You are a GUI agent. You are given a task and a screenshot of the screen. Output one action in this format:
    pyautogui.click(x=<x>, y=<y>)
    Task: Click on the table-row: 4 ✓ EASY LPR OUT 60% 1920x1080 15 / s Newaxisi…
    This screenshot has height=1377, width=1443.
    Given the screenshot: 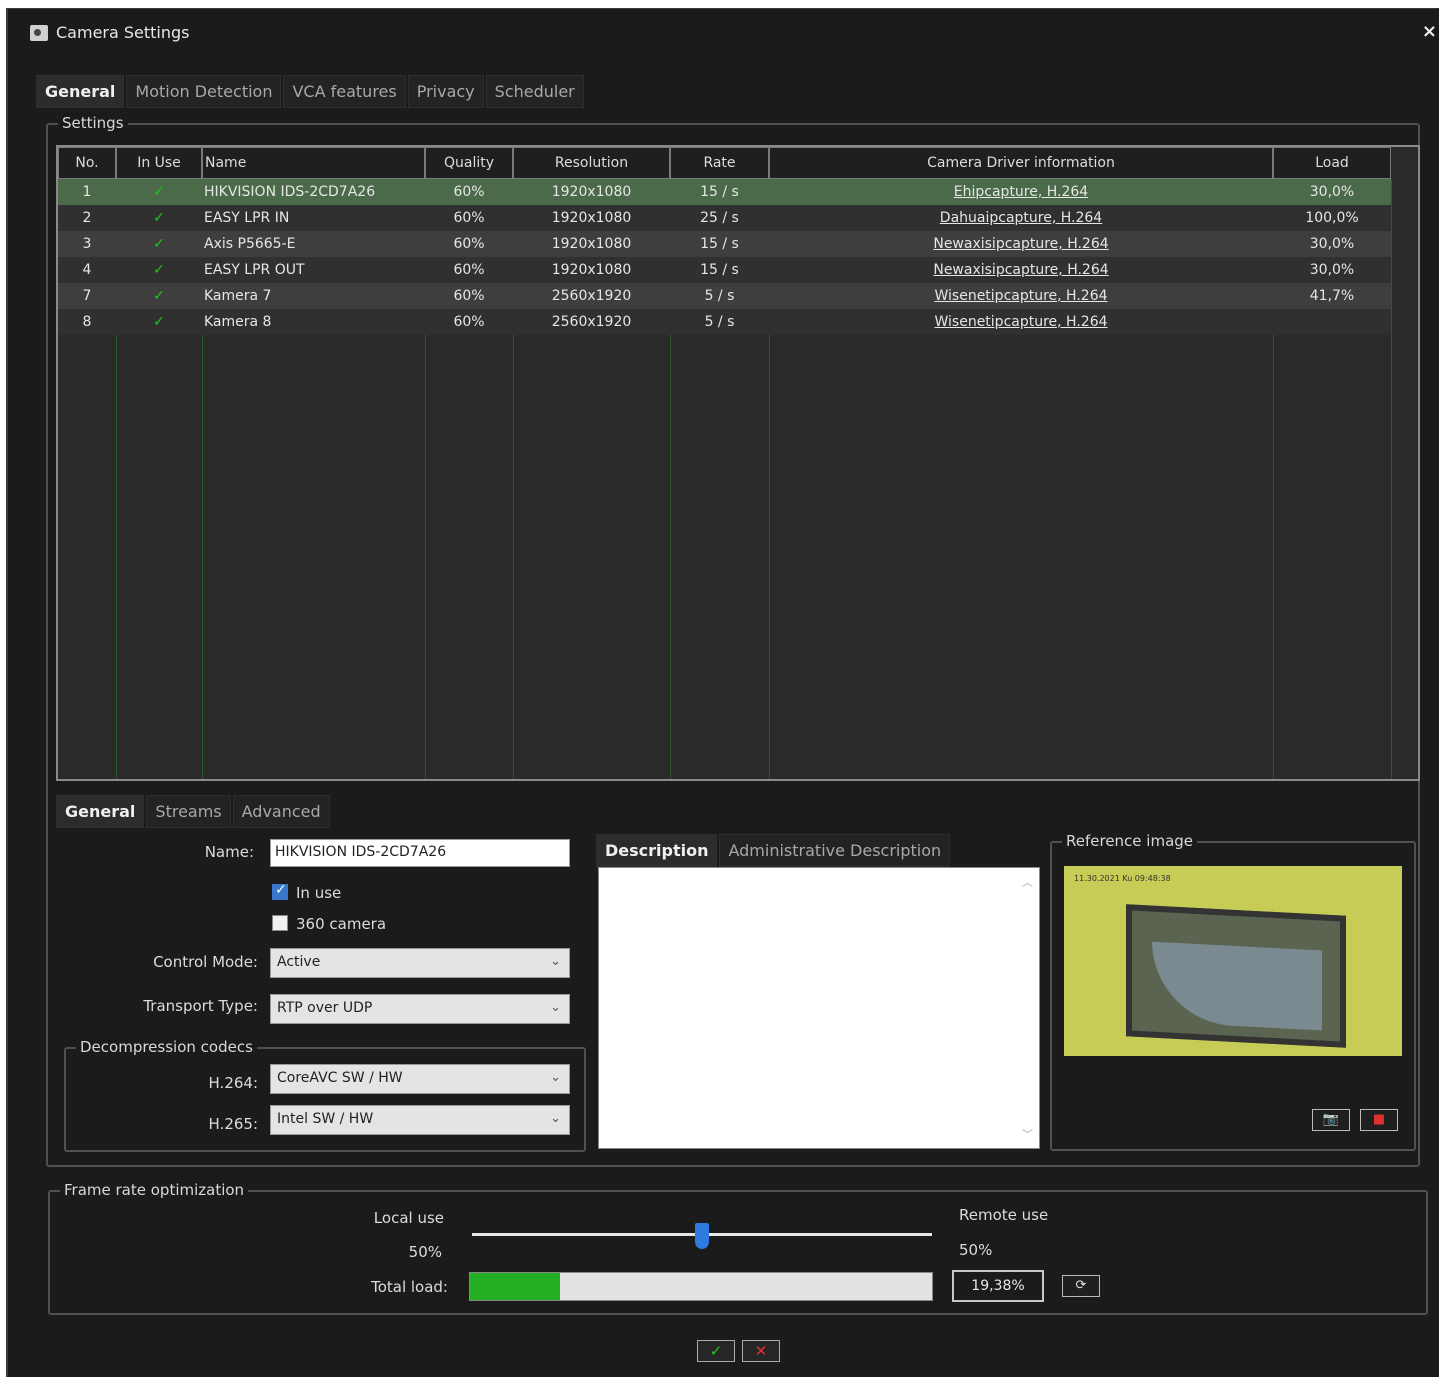 What is the action you would take?
    pyautogui.click(x=724, y=270)
    